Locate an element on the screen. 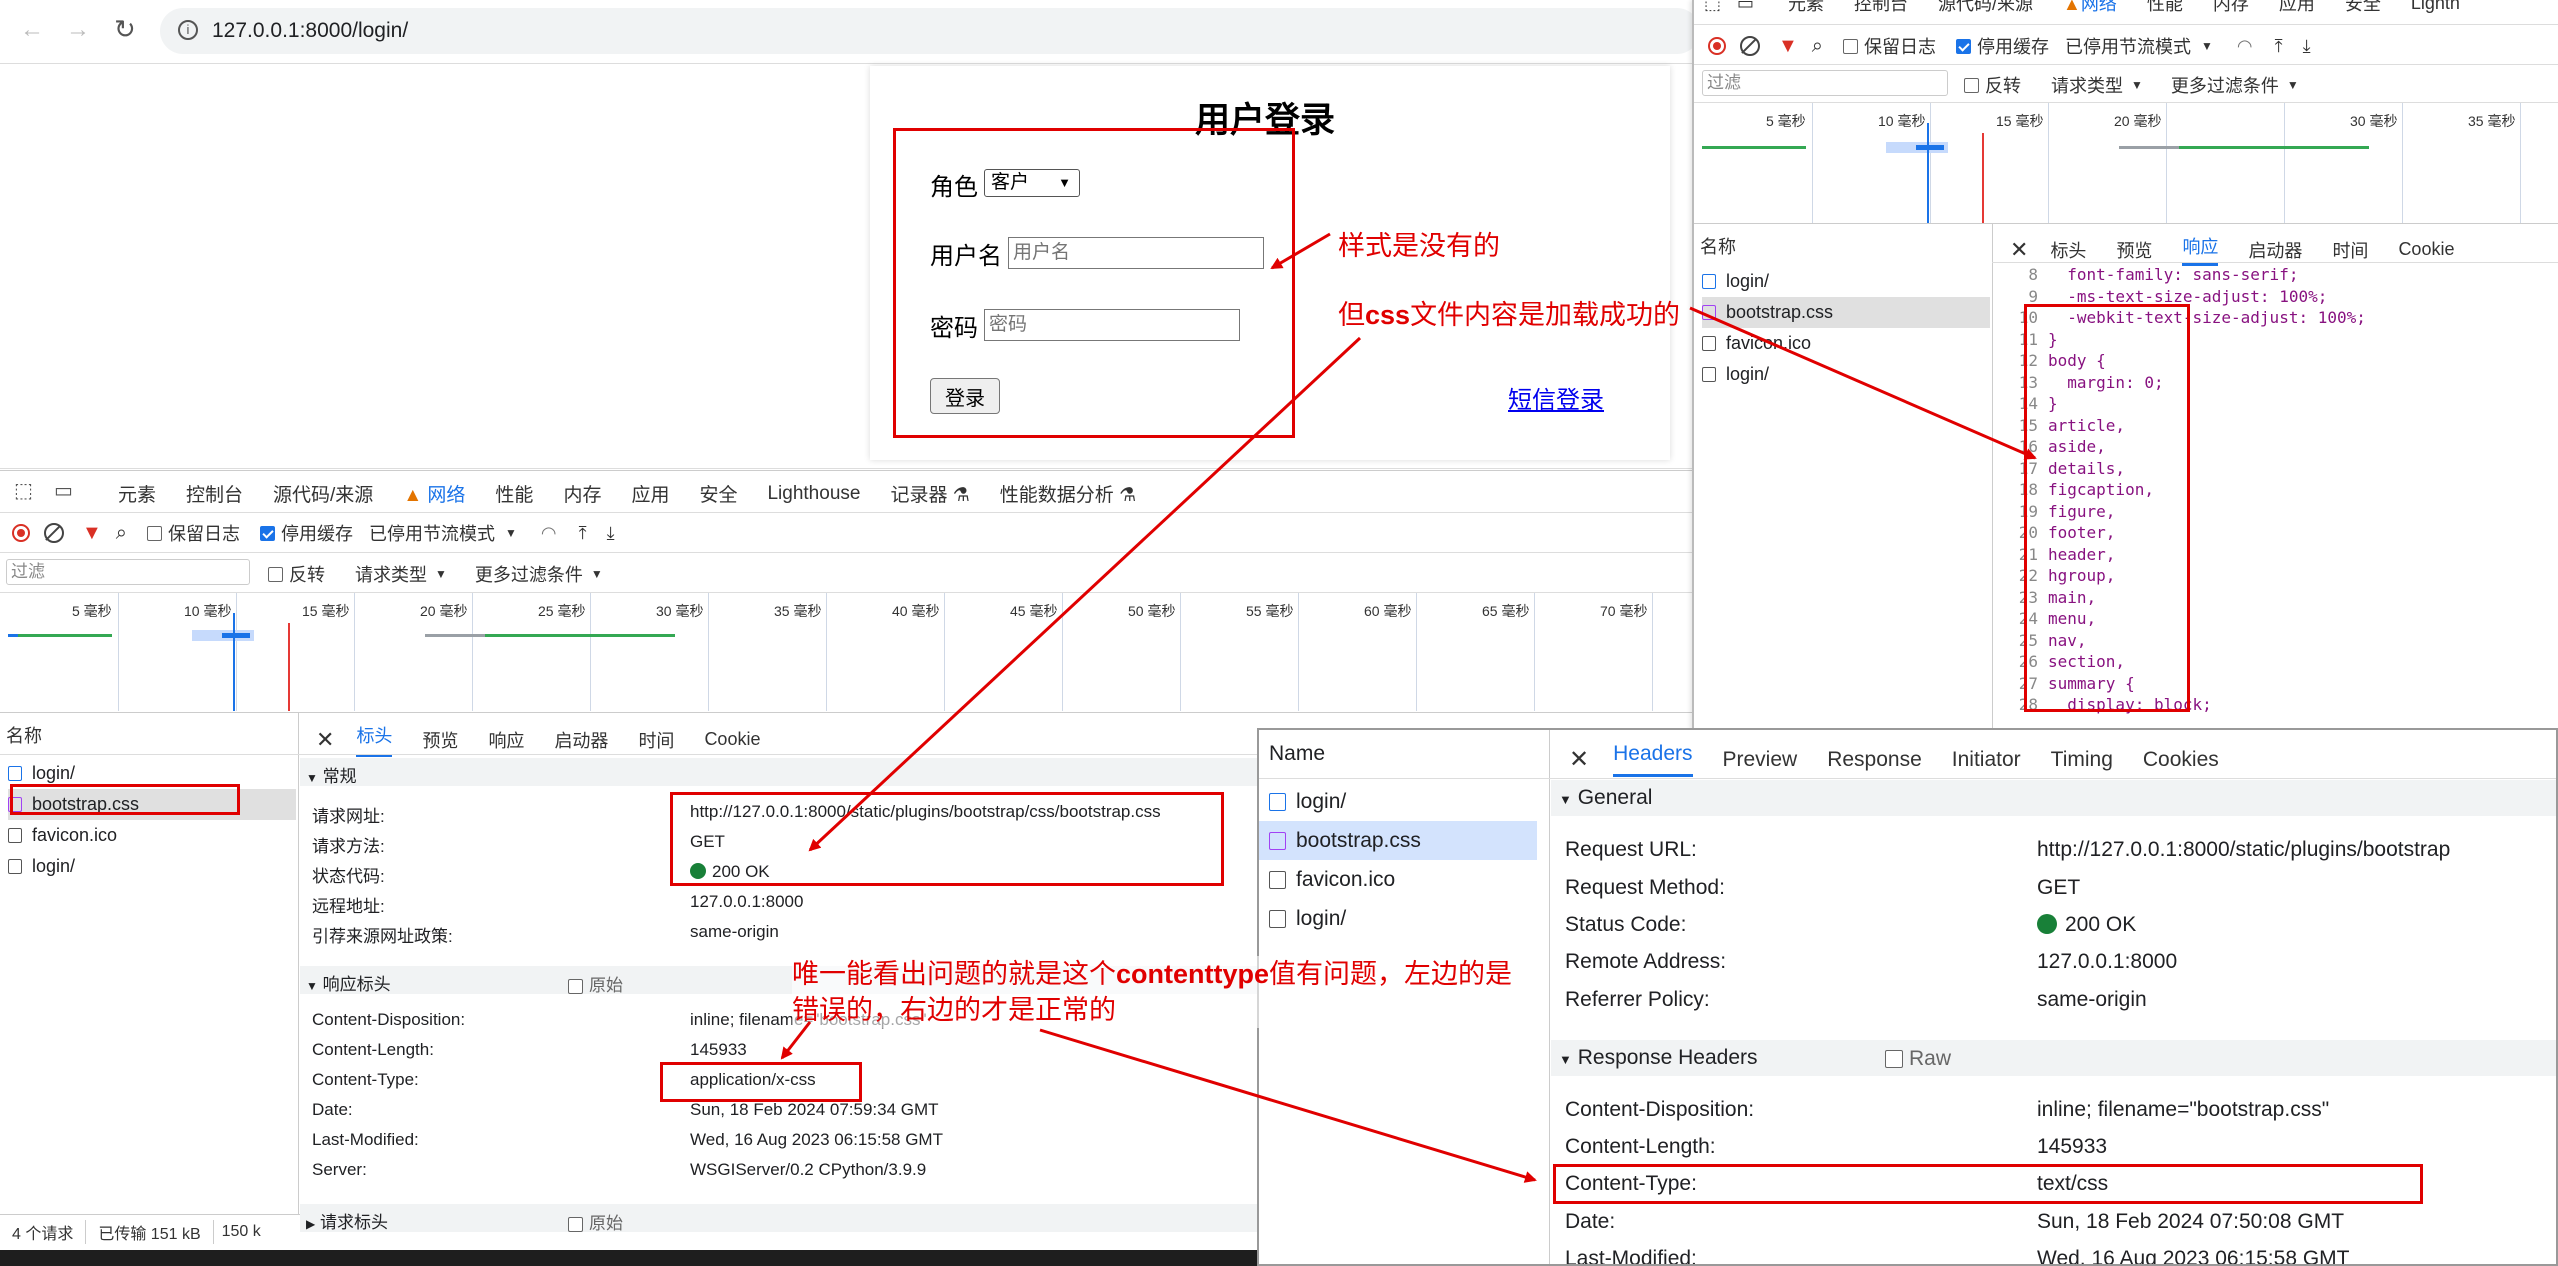 The width and height of the screenshot is (2558, 1266). arrow-to-username is located at coordinates (1300, 251).